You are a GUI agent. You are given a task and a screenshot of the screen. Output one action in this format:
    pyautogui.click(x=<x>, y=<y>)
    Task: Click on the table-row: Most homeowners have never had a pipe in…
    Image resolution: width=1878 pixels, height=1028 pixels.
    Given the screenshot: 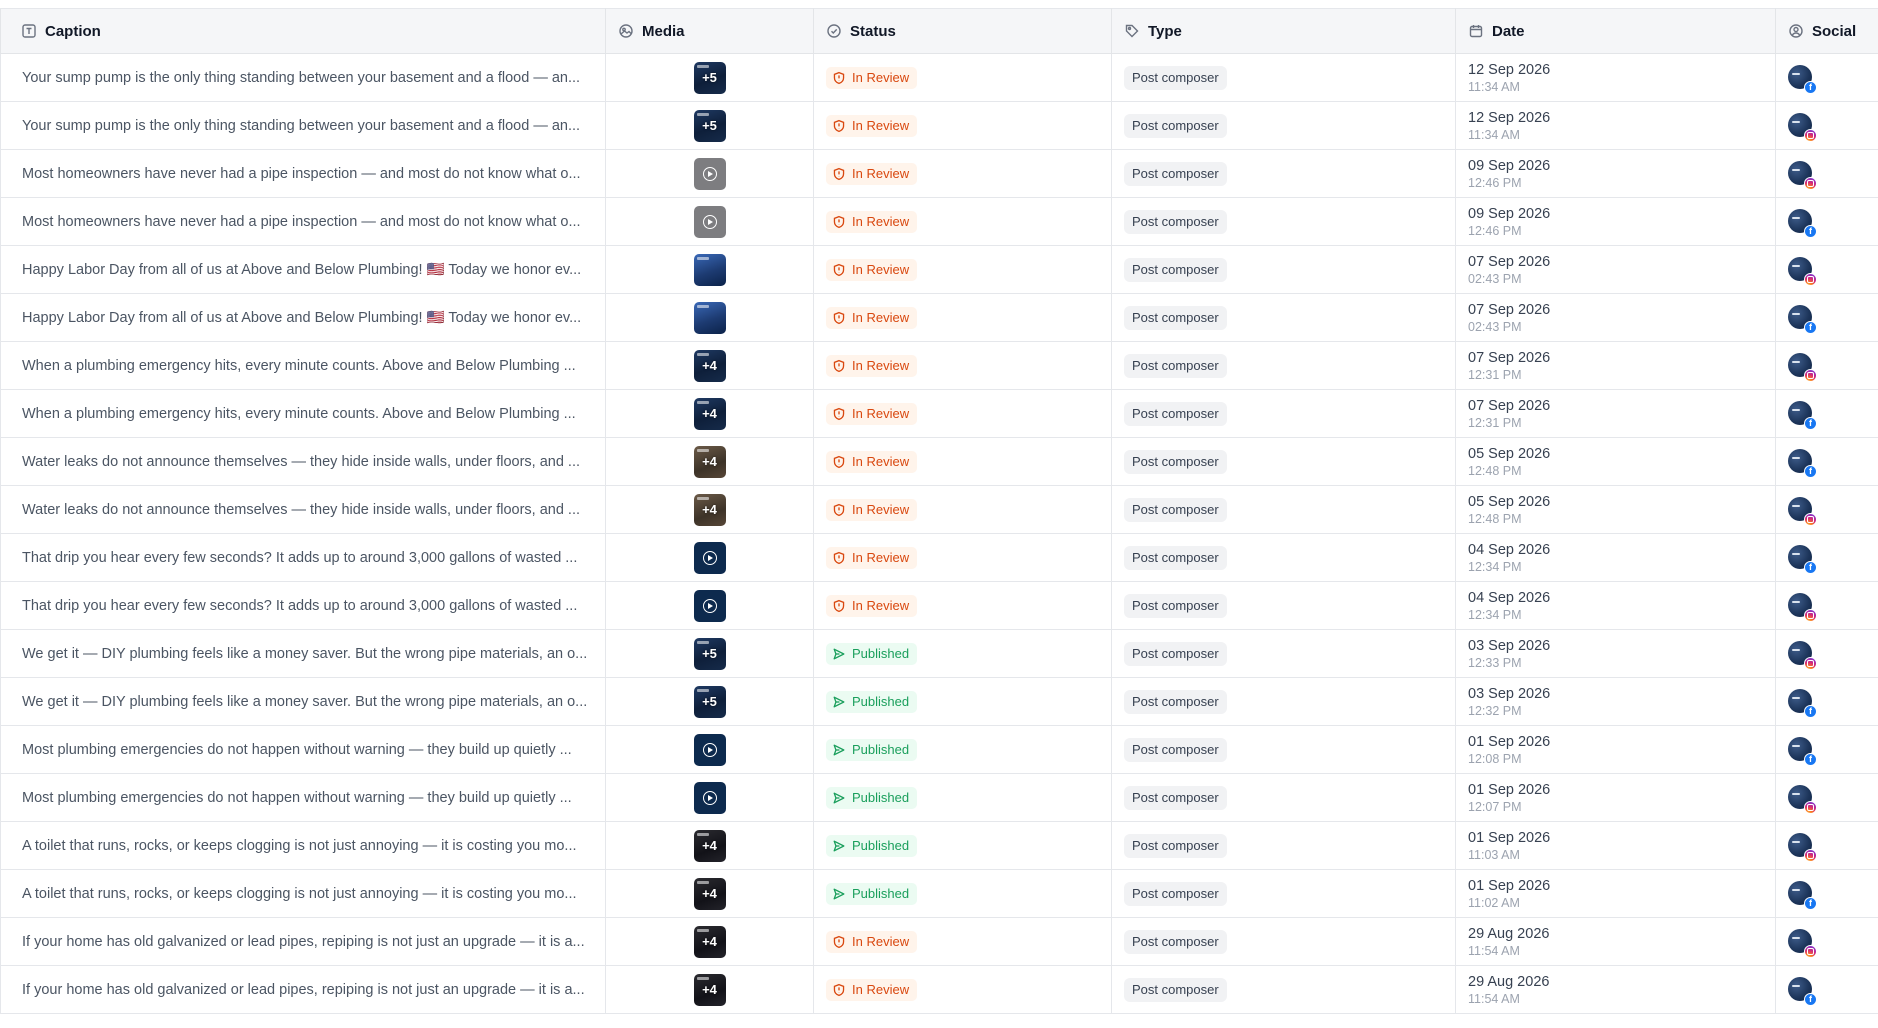 What is the action you would take?
    pyautogui.click(x=939, y=221)
    